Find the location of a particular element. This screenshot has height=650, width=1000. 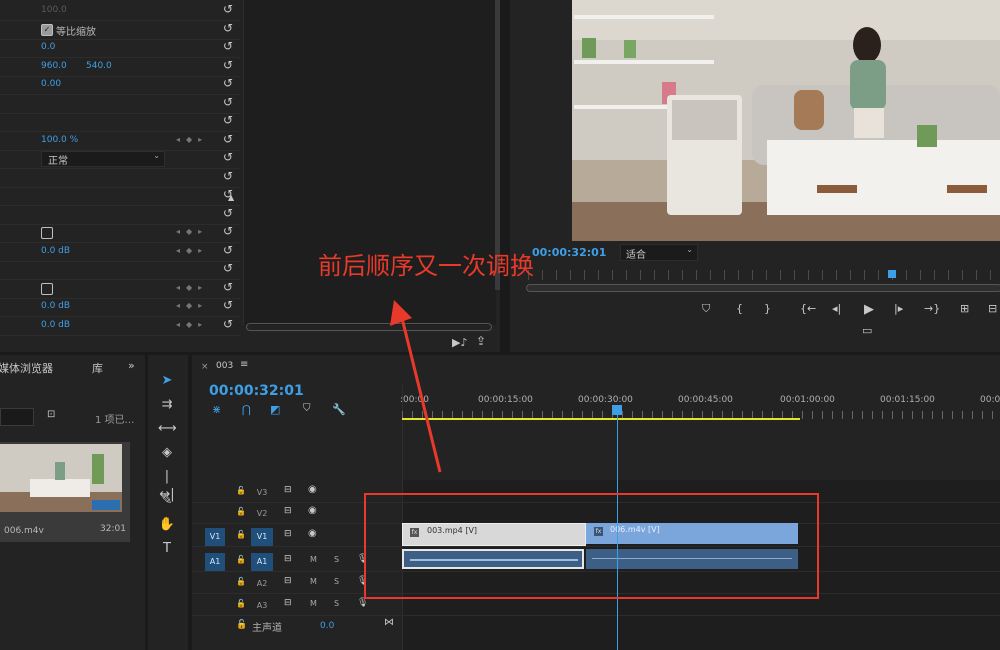

new-bin-icon: ⊡ is located at coordinates (51, 414).